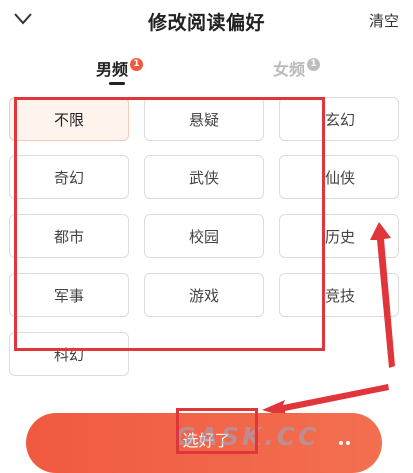 This screenshot has height=473, width=413. I want to click on more-dots-icon, so click(344, 443).